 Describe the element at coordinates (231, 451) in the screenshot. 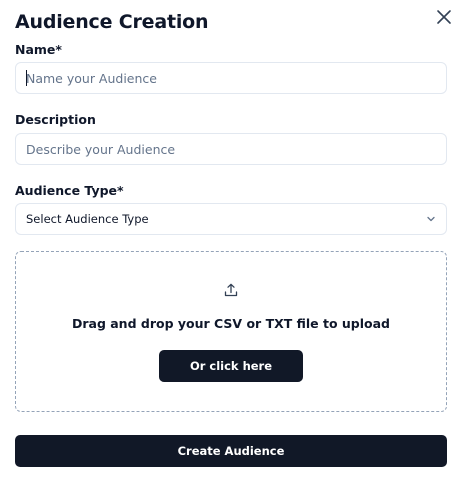

I see `create-audience-button: Create Audience` at that location.